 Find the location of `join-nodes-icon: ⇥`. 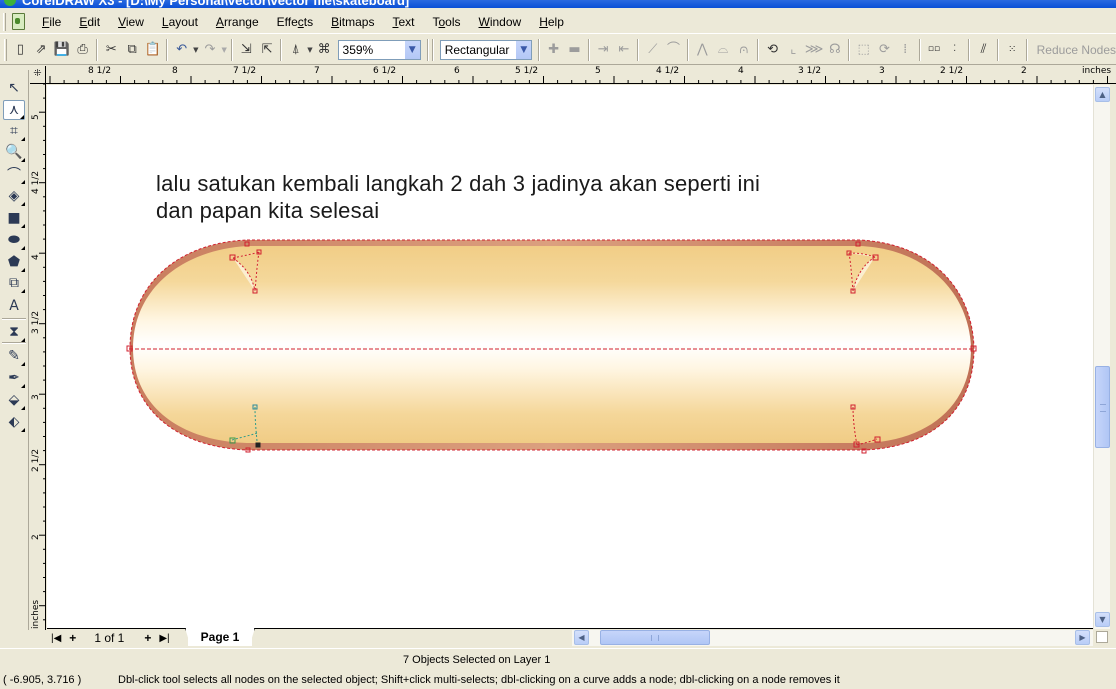

join-nodes-icon: ⇥ is located at coordinates (603, 50).